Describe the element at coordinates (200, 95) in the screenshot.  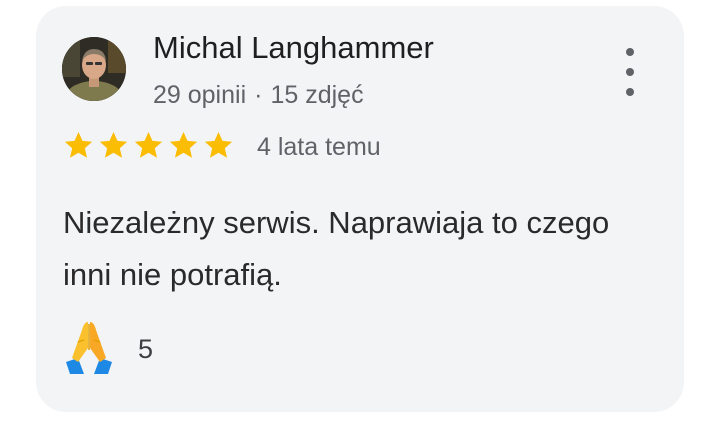
I see `reviews-count: 29 opinii` at that location.